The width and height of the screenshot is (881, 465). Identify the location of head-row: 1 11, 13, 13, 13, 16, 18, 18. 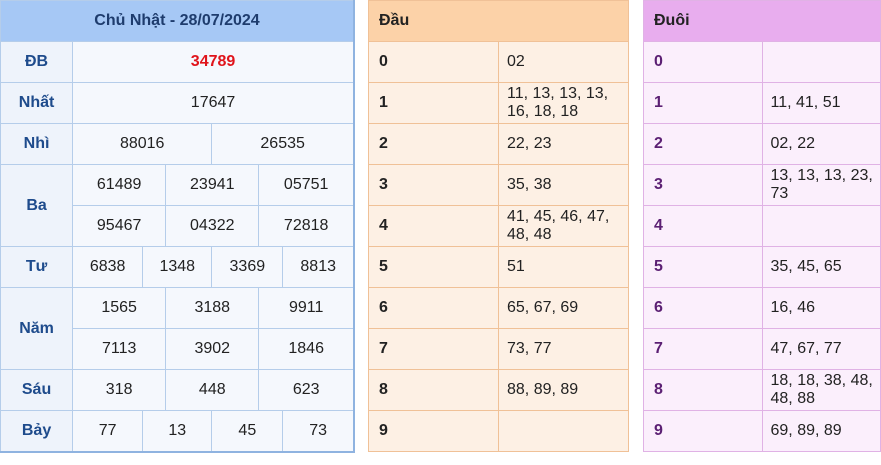
(498, 103).